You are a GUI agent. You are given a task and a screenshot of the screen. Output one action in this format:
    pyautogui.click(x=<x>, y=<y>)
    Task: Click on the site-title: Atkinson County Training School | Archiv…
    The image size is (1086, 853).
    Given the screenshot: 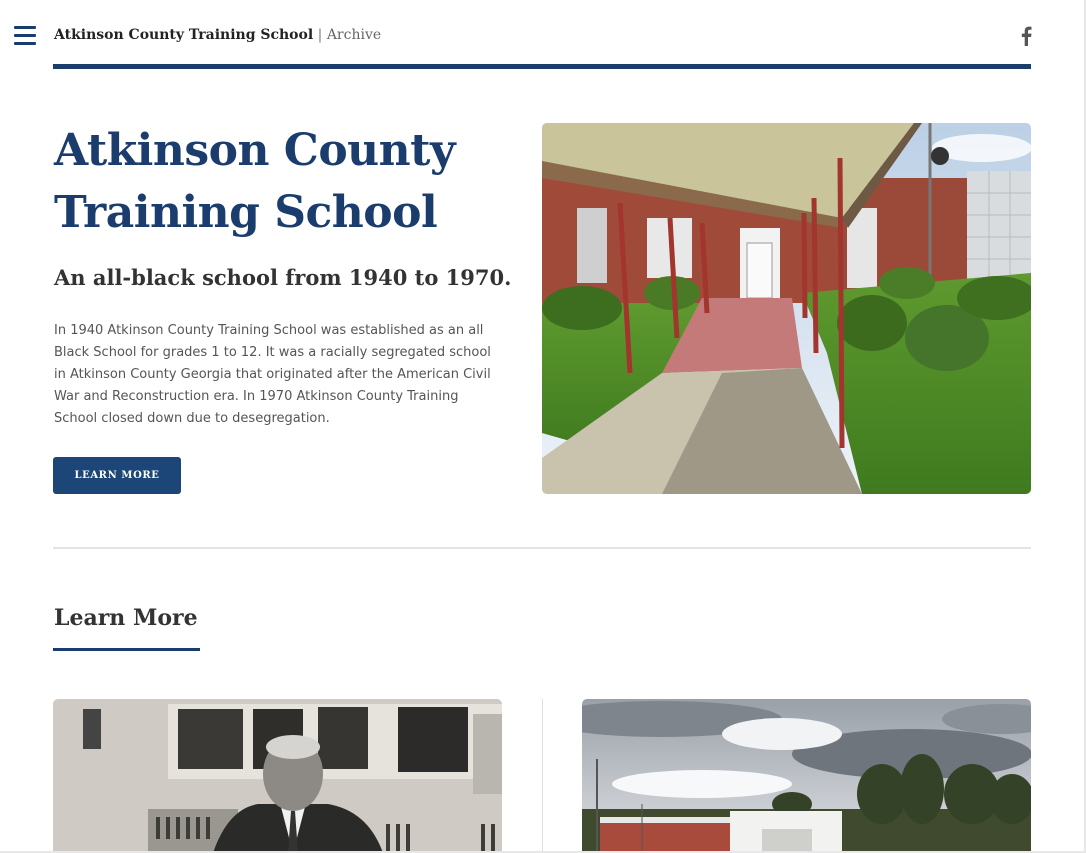 What is the action you would take?
    pyautogui.click(x=217, y=35)
    